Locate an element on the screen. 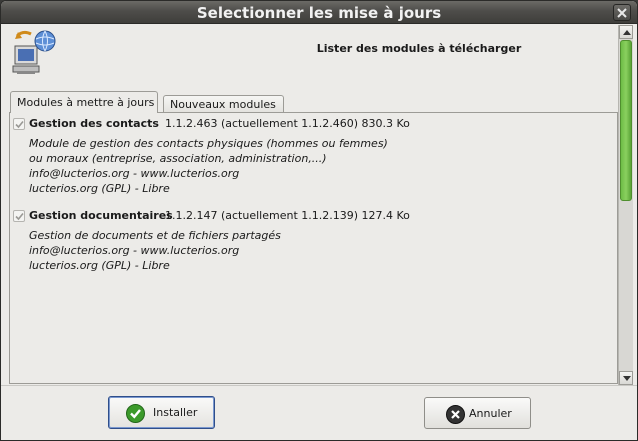 The image size is (638, 441). title-bar: Selectionner les mise à jours is located at coordinates (319, 12).